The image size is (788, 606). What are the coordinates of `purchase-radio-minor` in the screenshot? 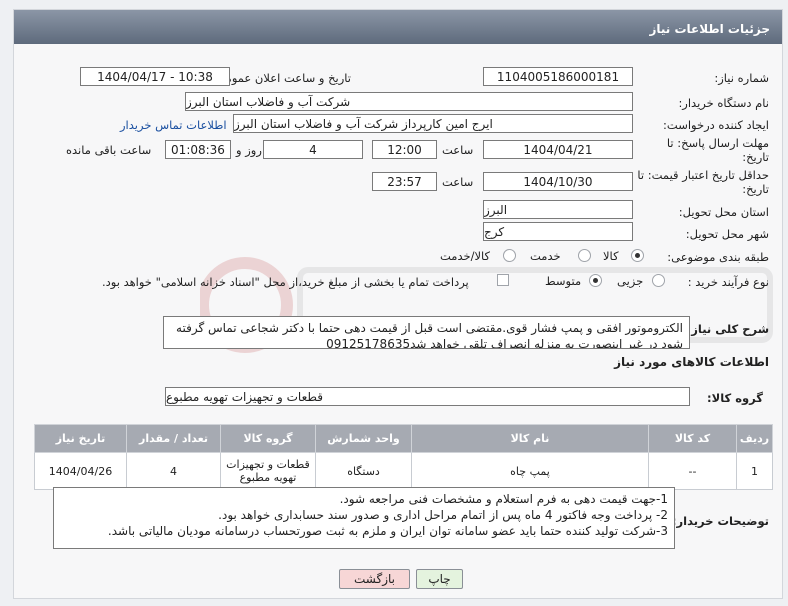 It's located at (658, 280).